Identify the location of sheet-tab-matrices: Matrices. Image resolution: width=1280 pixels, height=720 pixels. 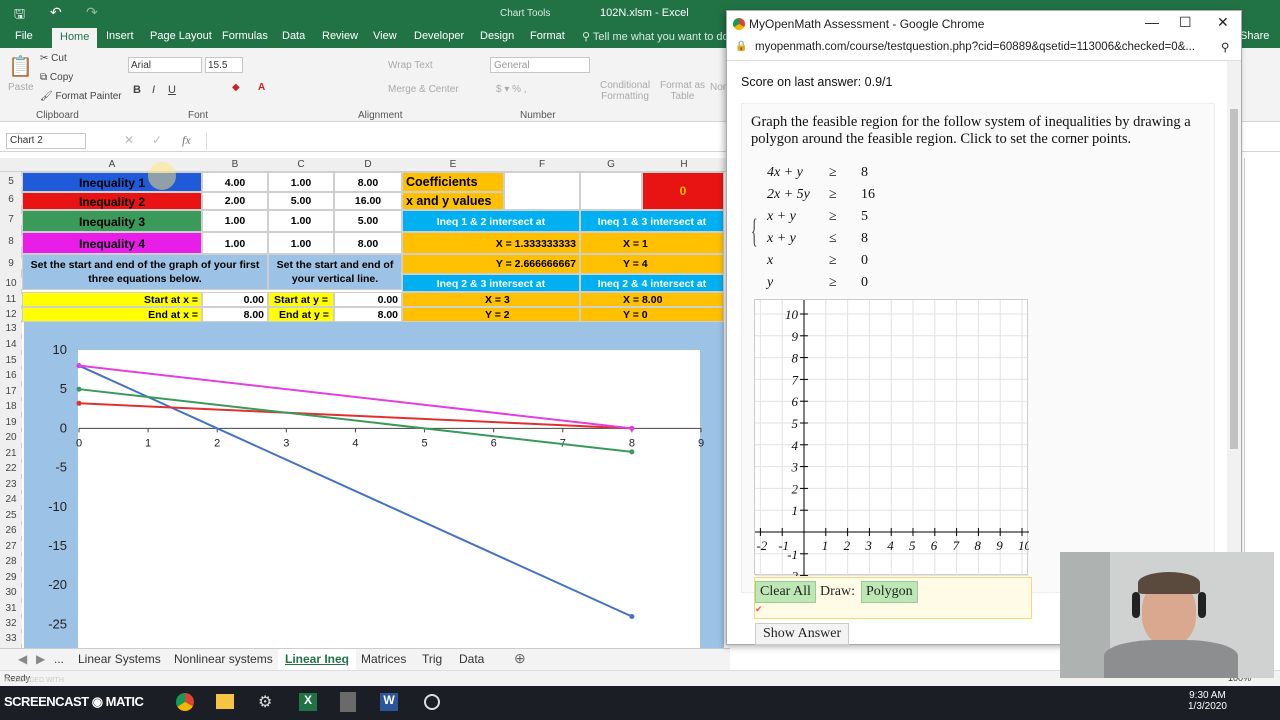
(383, 659).